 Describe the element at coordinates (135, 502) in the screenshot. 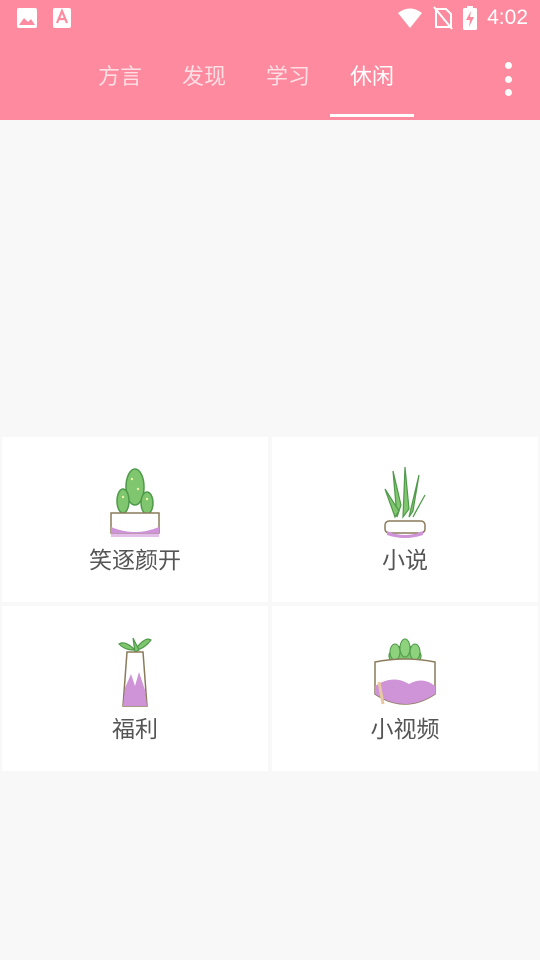

I see `cactus-pot-icon` at that location.